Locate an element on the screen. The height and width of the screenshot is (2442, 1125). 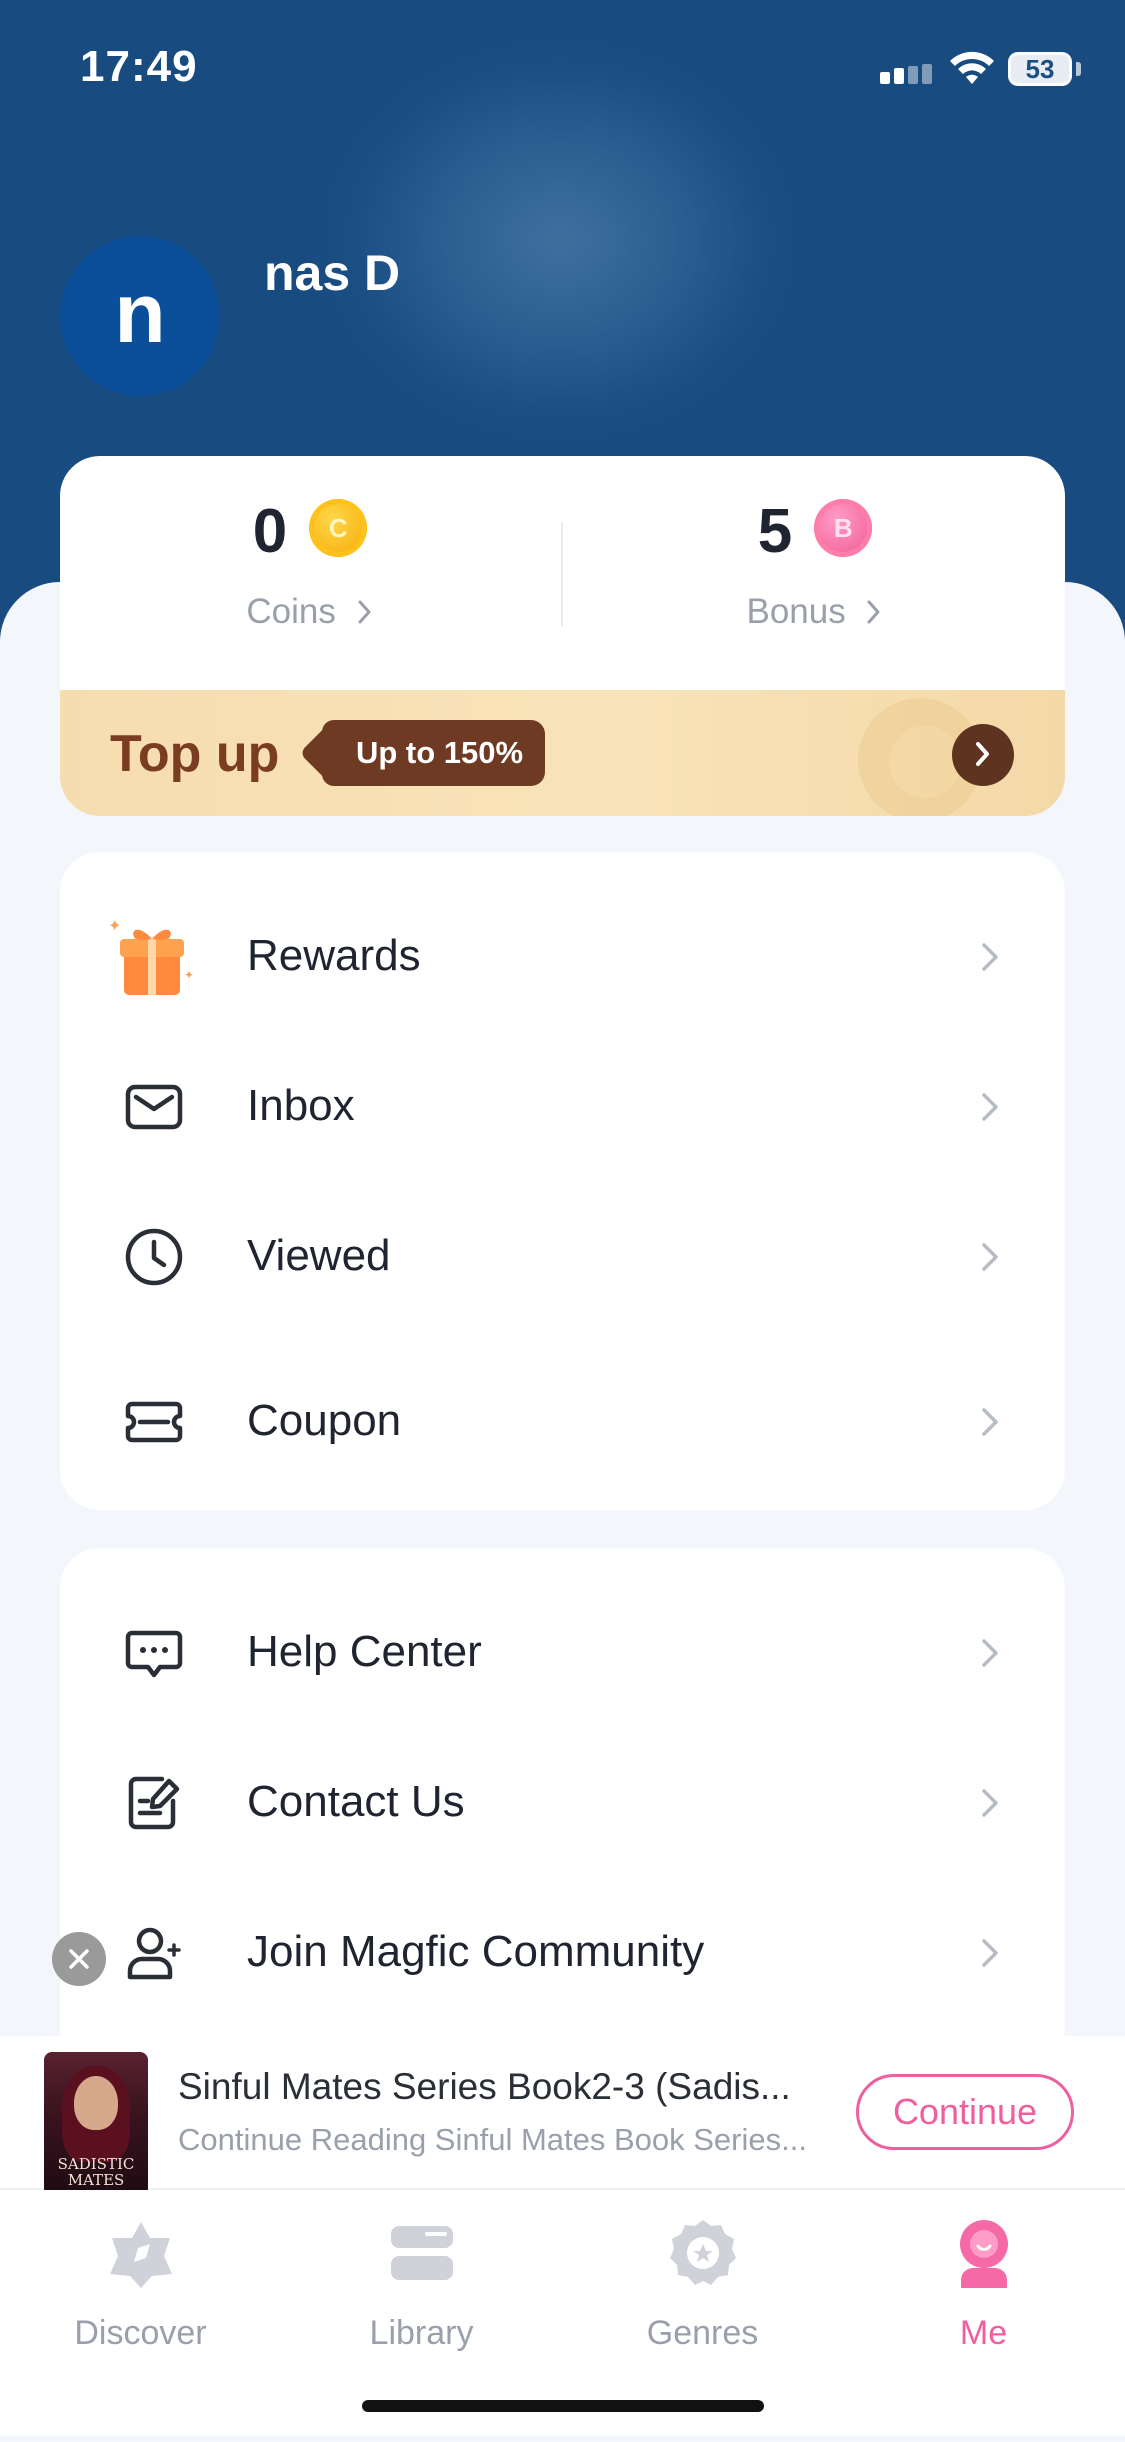
bonus-value: 5 is located at coordinates (775, 531).